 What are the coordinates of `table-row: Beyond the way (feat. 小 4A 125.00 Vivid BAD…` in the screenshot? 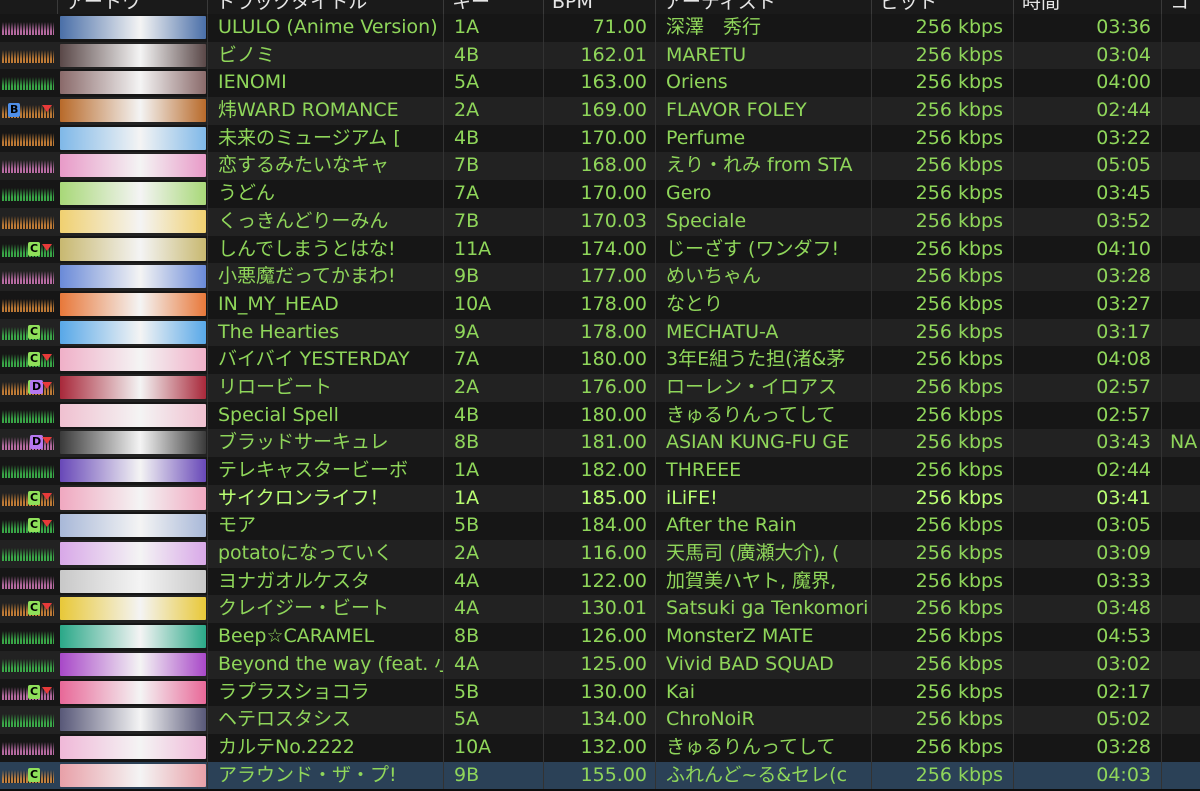 It's located at (600, 664).